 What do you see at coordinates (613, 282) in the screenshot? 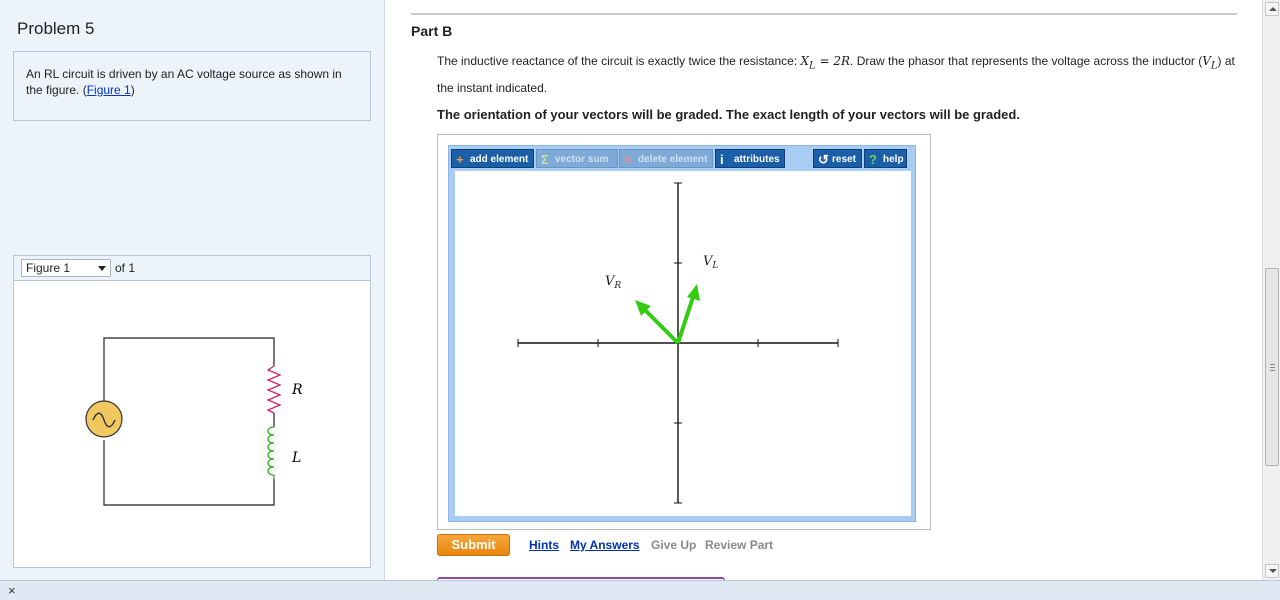
I see `vr-label: VR` at bounding box center [613, 282].